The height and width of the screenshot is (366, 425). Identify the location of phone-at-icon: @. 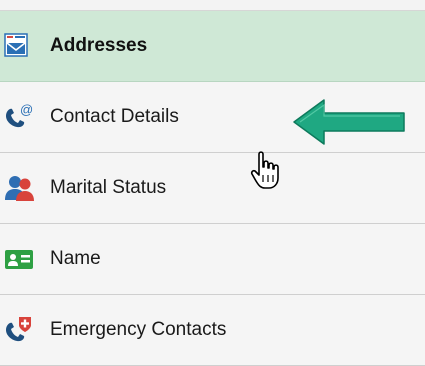
(21, 117).